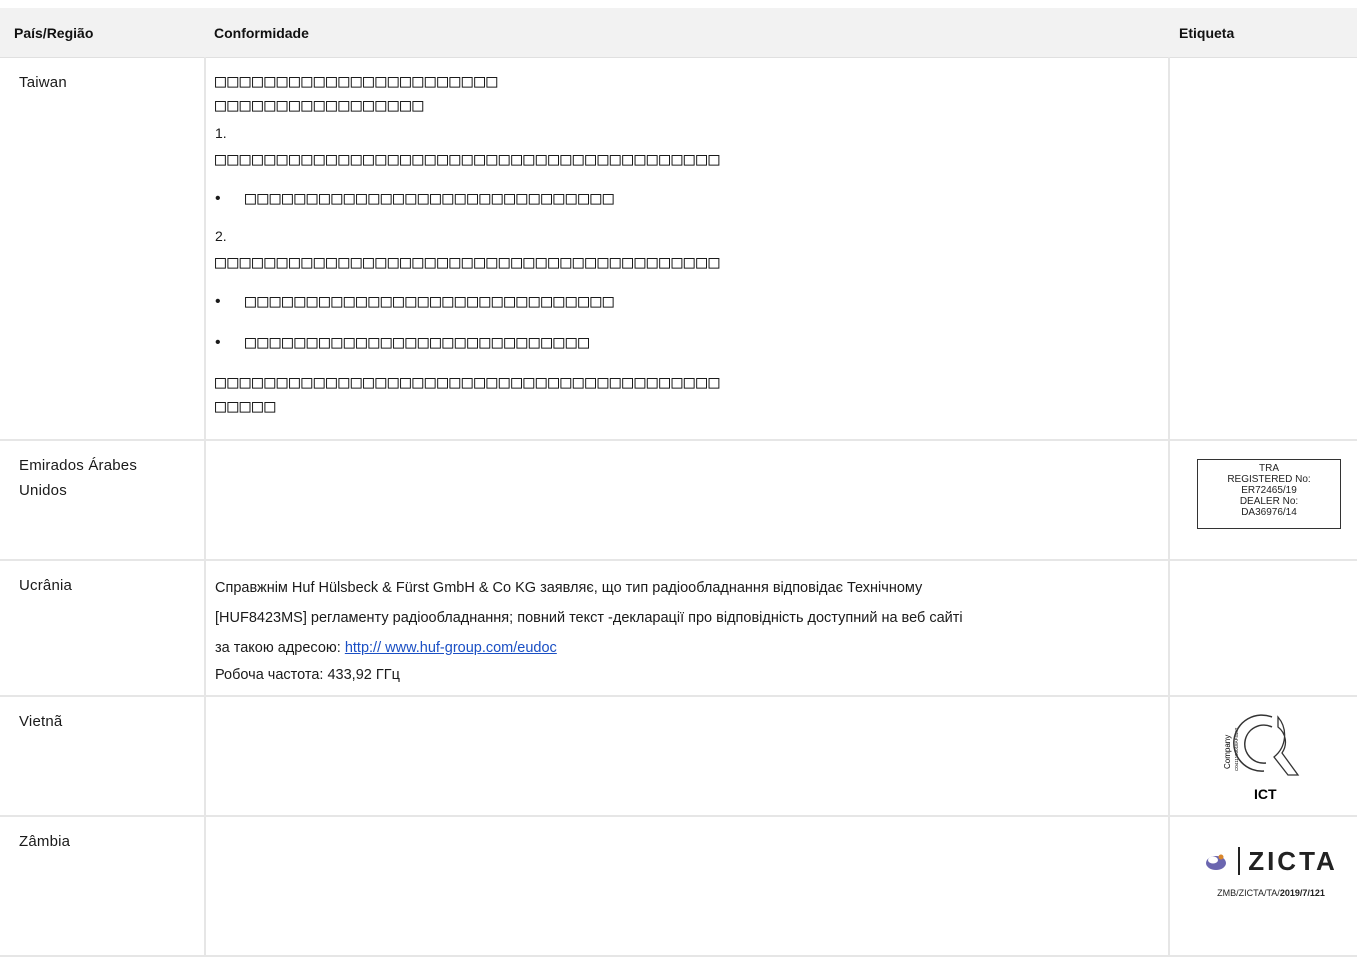 This screenshot has height=957, width=1357. Describe the element at coordinates (691, 342) in the screenshot. I see `list-item: • □□□□□□□□□□□□□□□□□□□□□□□□□□□□` at that location.